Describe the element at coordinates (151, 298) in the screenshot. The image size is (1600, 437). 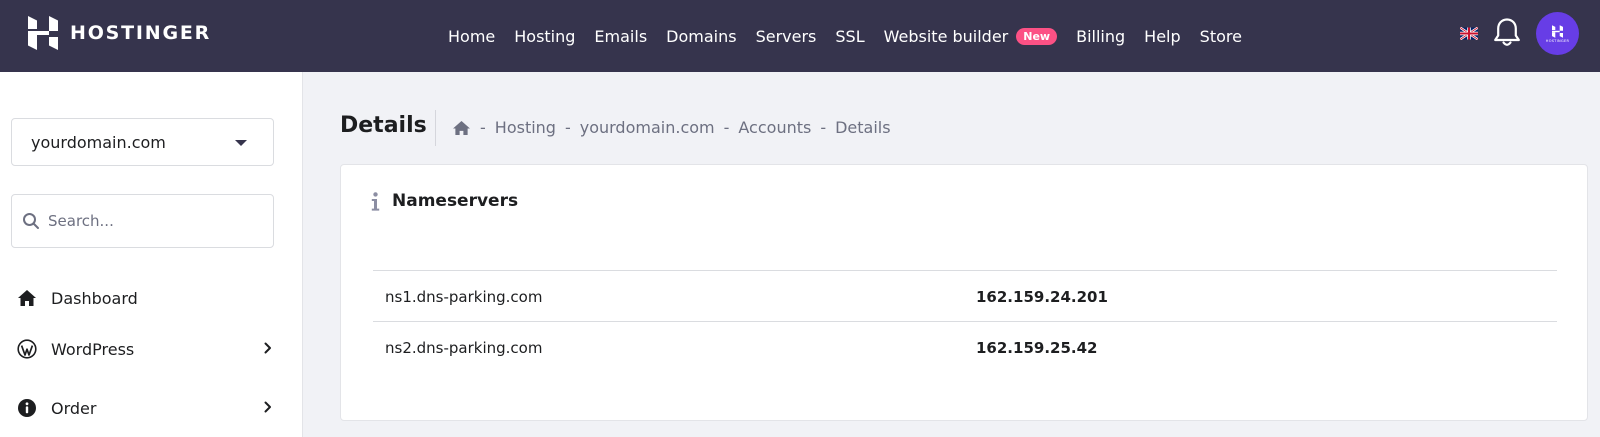
I see `sidebar-item-dashboard: Dashboard` at that location.